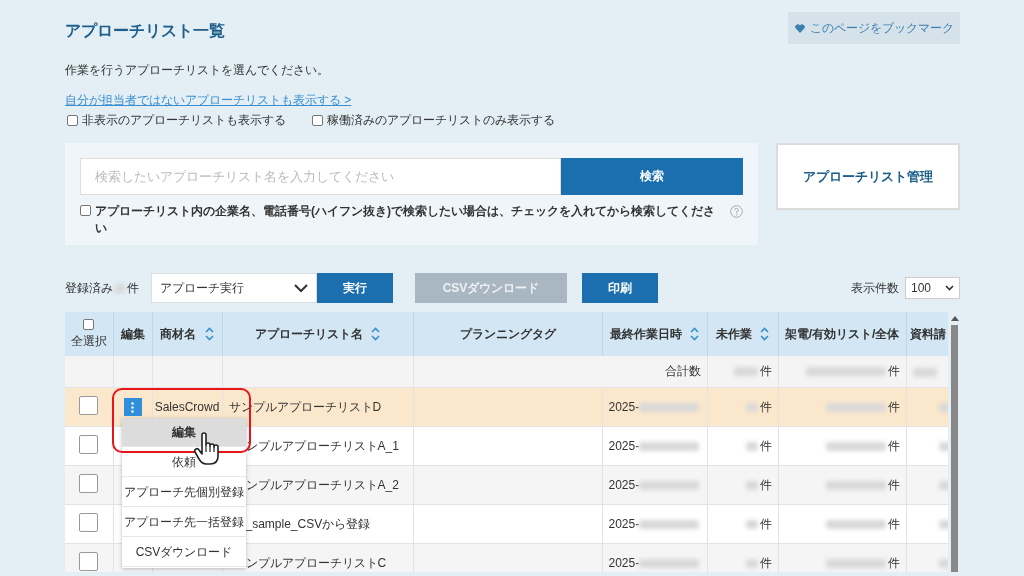 This screenshot has width=1024, height=576. What do you see at coordinates (234, 288) in the screenshot?
I see `action-select: アプローチ実行` at bounding box center [234, 288].